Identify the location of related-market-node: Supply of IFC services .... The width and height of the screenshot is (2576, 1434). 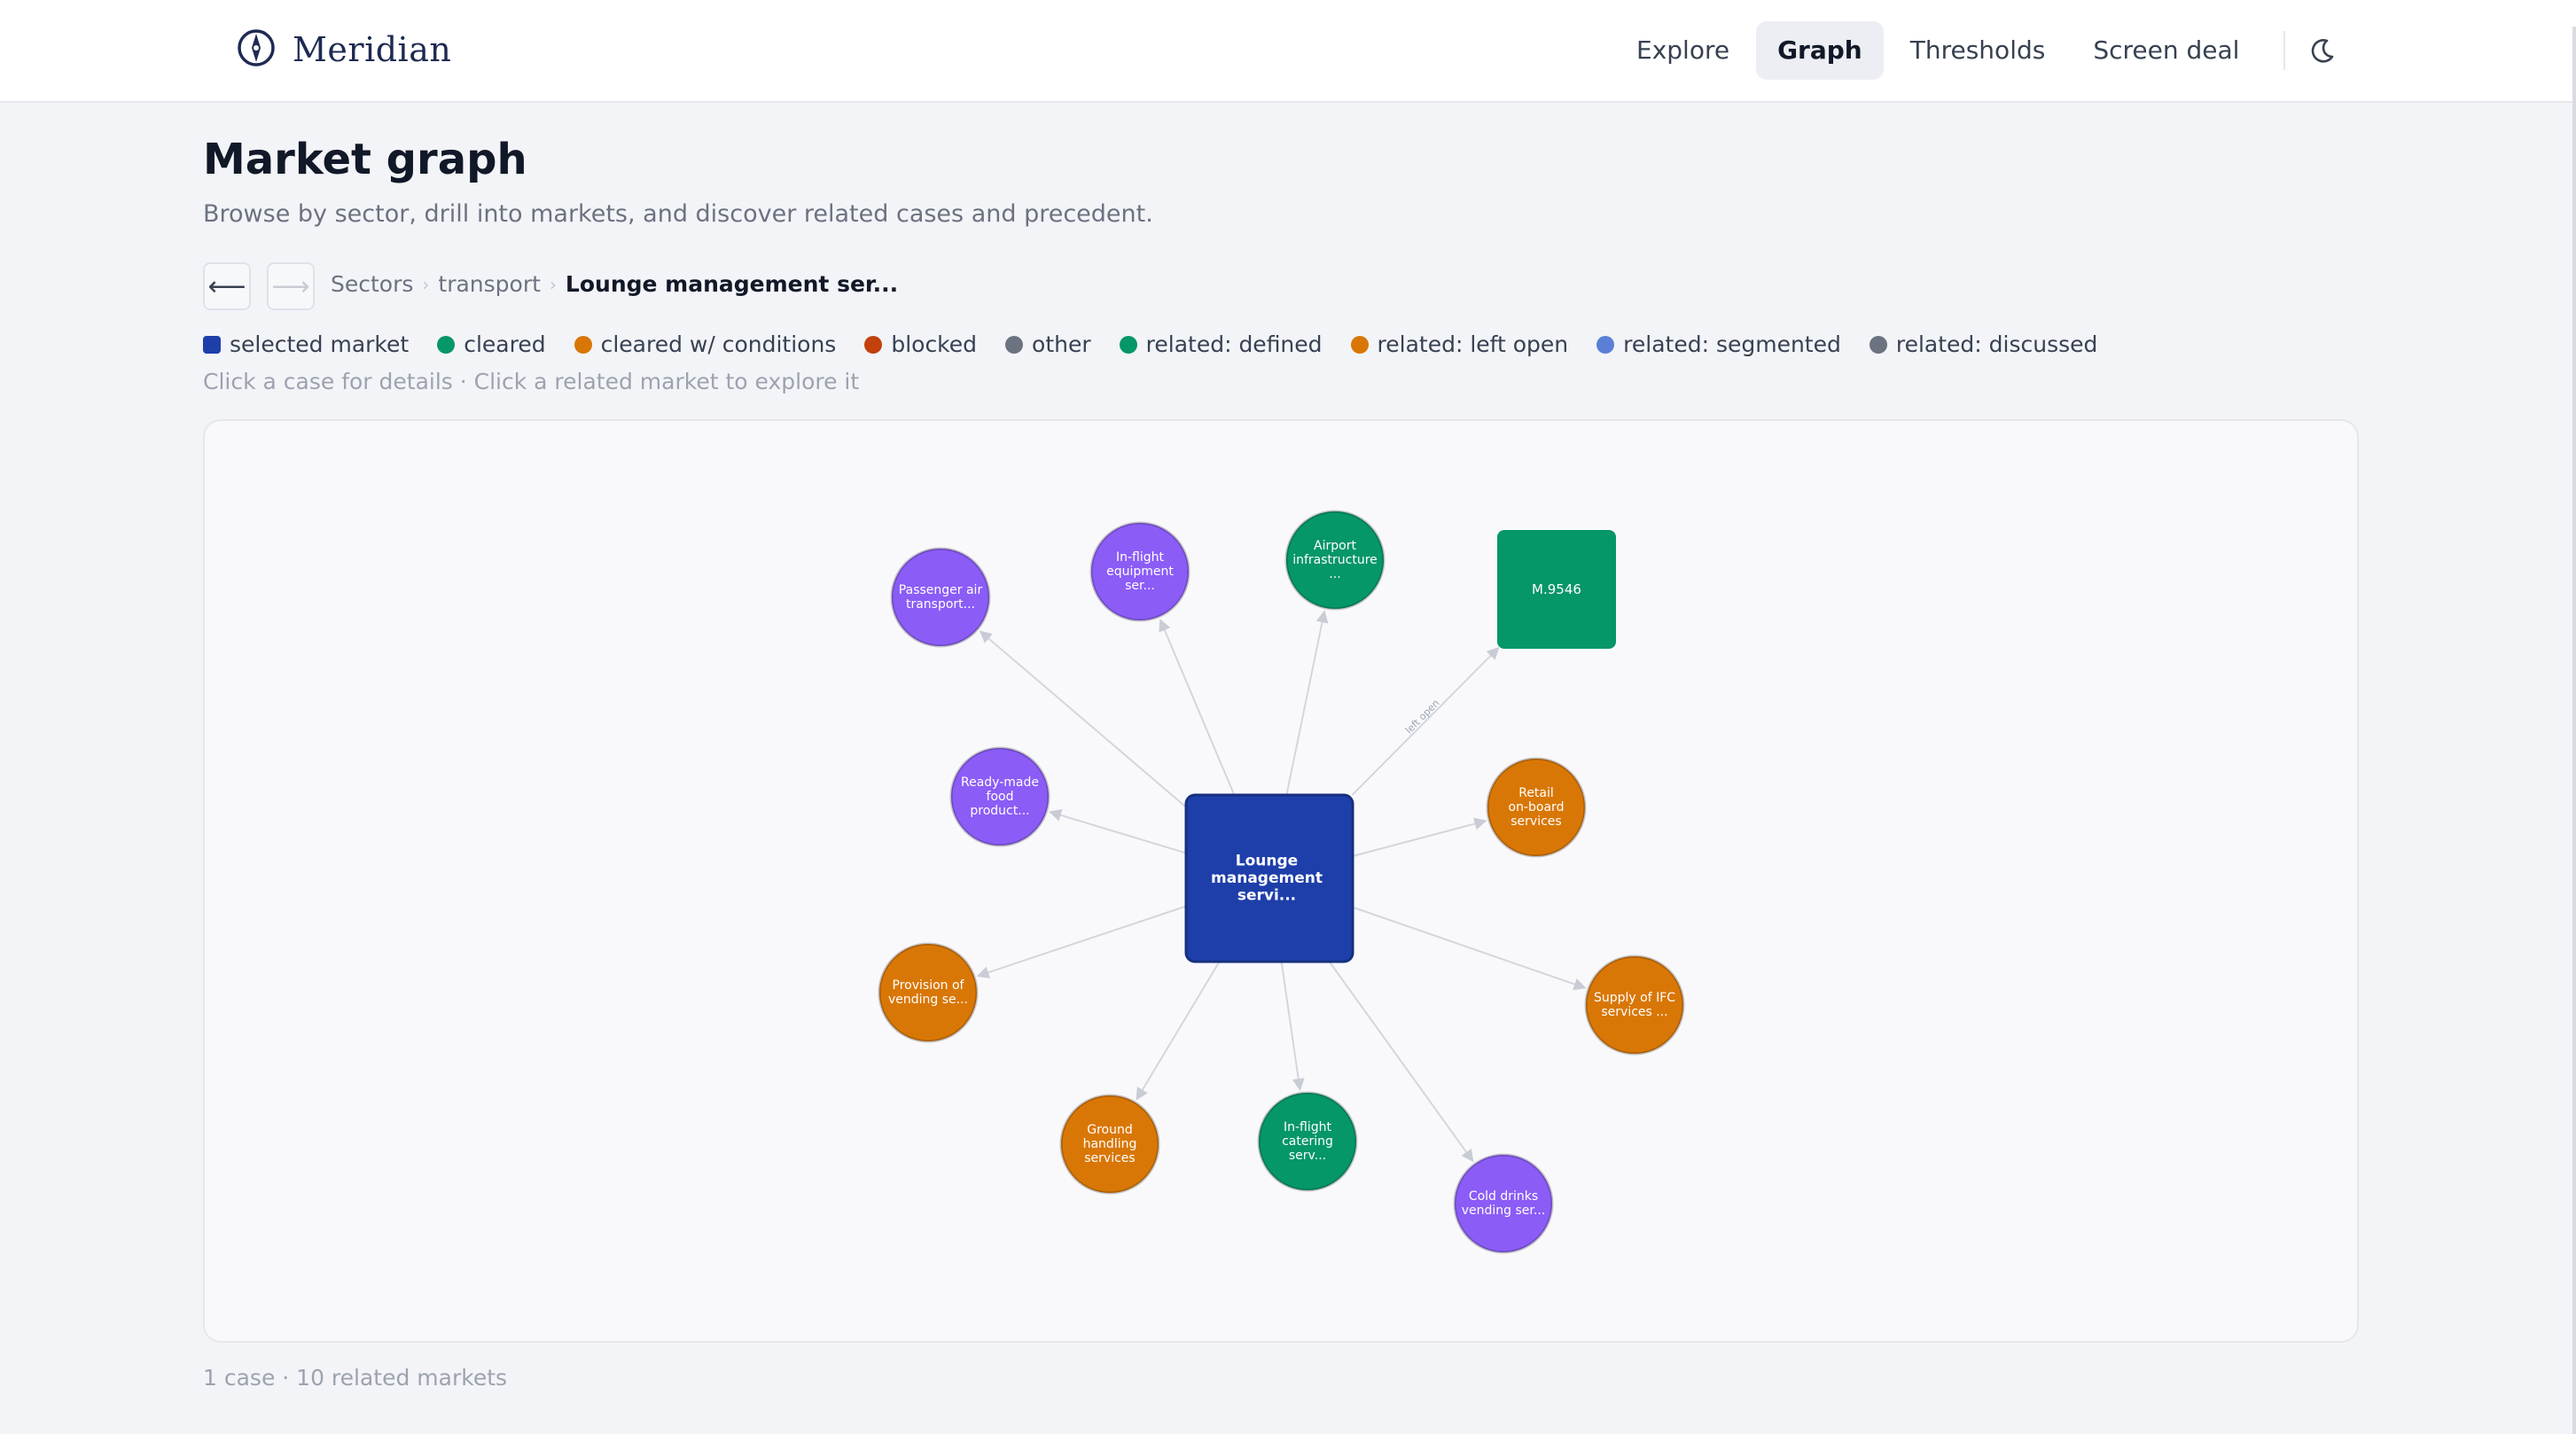
(1634, 1005).